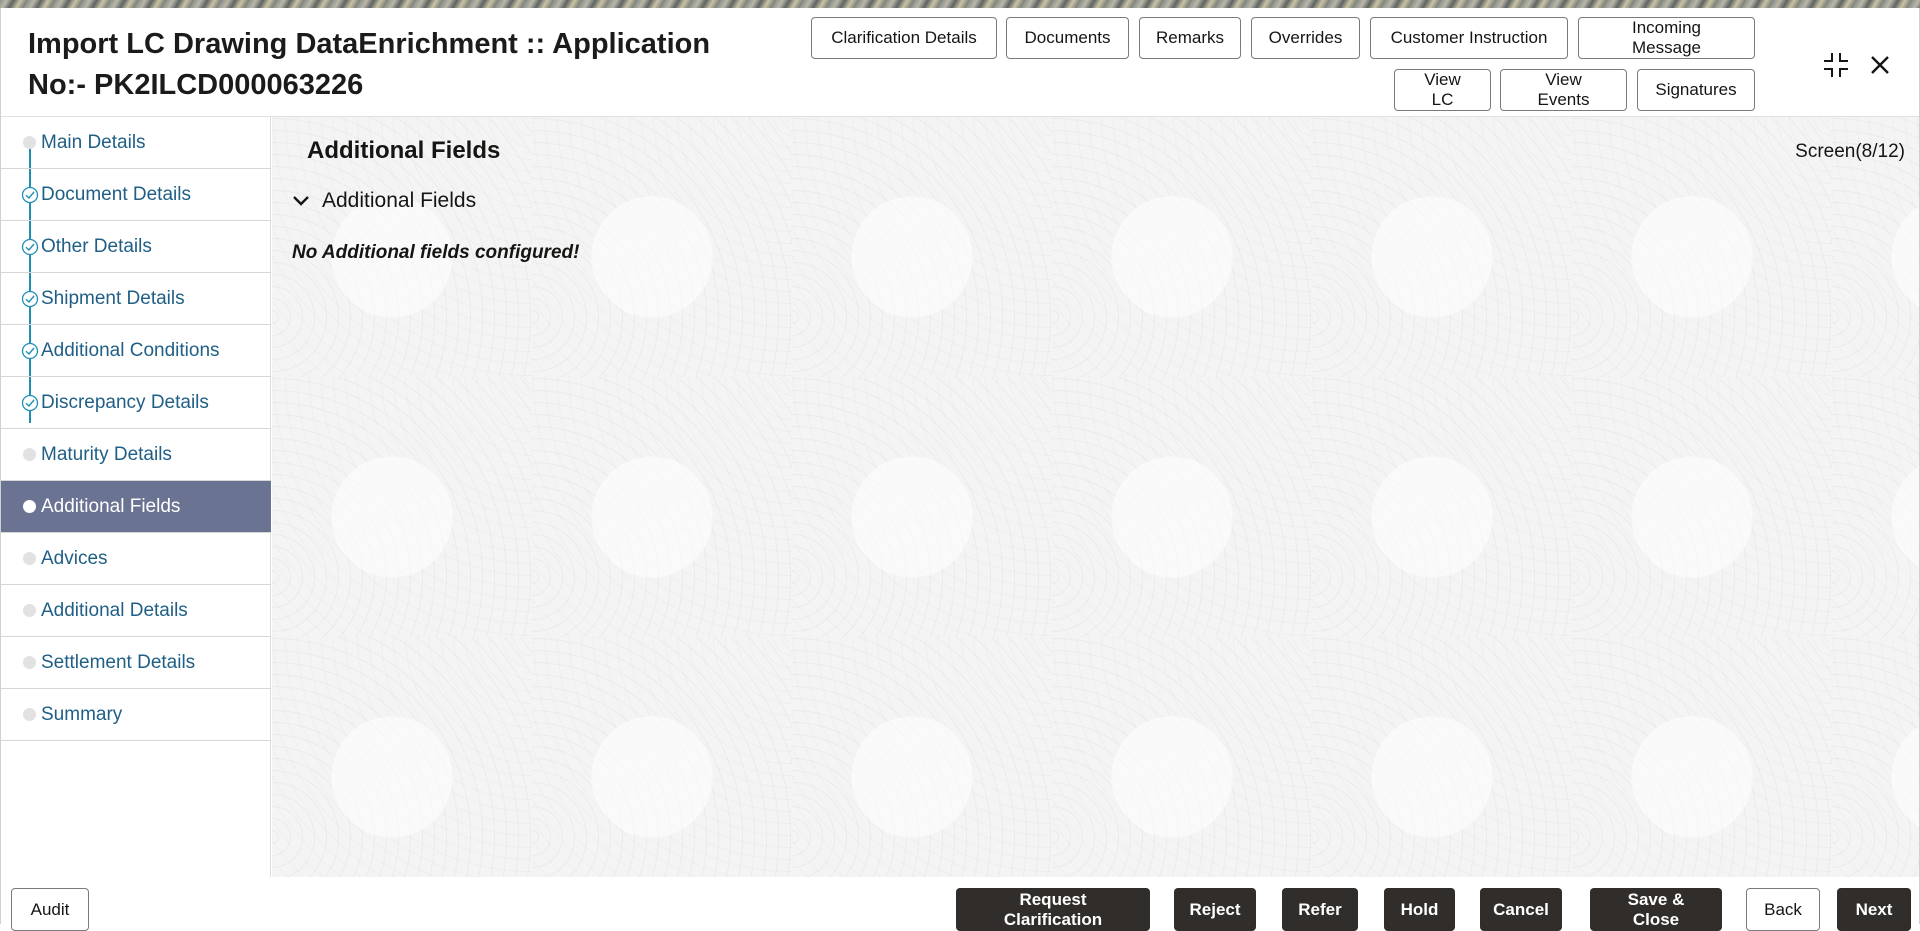  What do you see at coordinates (50, 909) in the screenshot?
I see `audit-button: Audit` at bounding box center [50, 909].